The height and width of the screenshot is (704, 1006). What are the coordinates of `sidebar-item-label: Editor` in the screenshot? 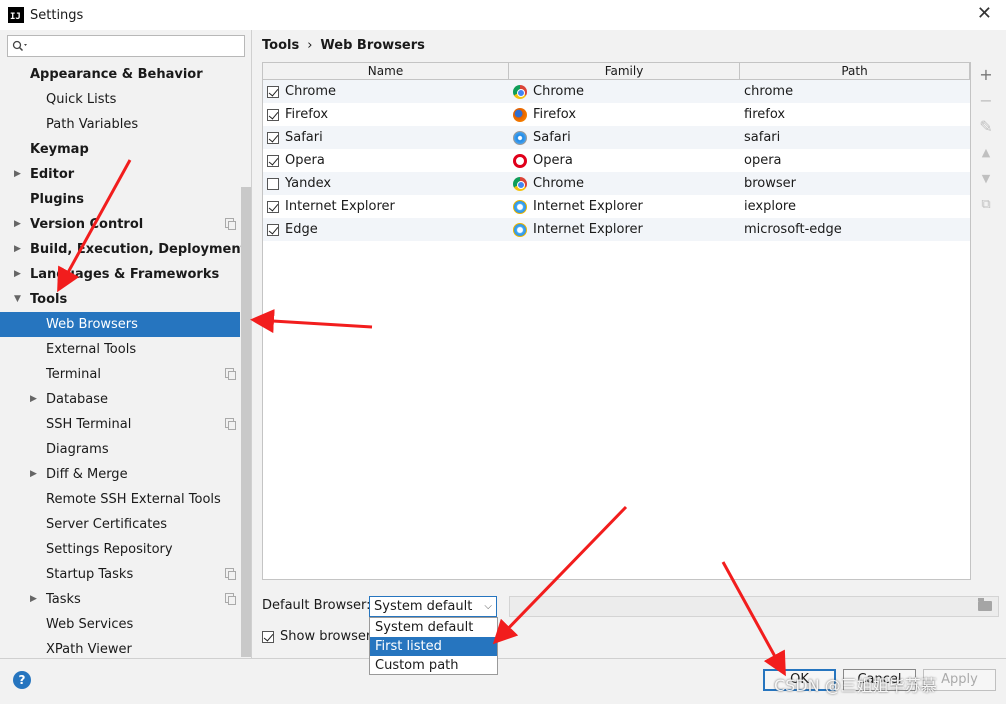 It's located at (52, 174).